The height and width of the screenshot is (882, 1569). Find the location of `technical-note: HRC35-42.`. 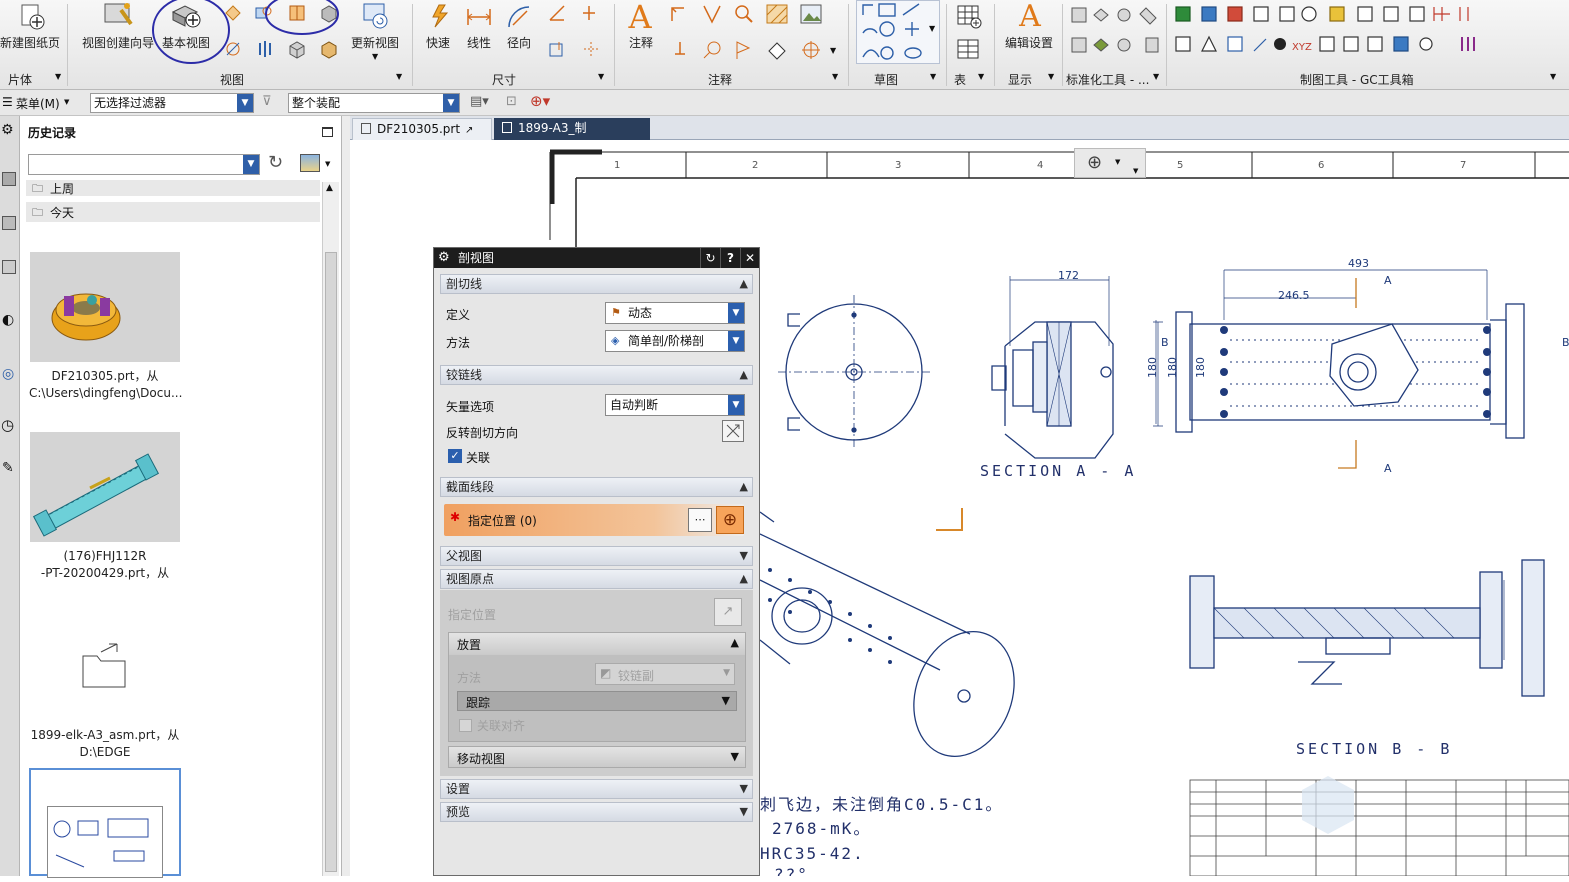

technical-note: HRC35-42. is located at coordinates (812, 853).